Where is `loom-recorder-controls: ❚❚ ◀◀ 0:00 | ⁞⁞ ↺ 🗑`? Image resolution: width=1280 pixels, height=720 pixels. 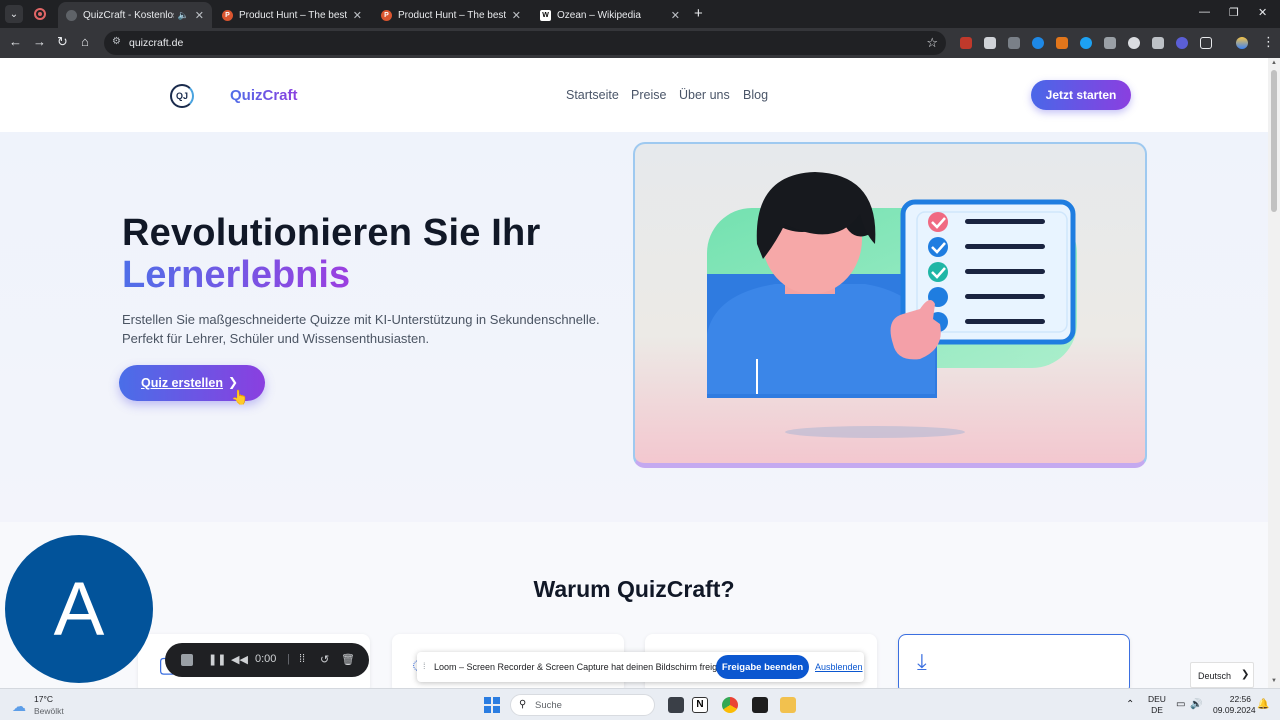
loom-recorder-controls: ❚❚ ◀◀ 0:00 | ⁞⁞ ↺ 🗑 is located at coordinates (267, 660).